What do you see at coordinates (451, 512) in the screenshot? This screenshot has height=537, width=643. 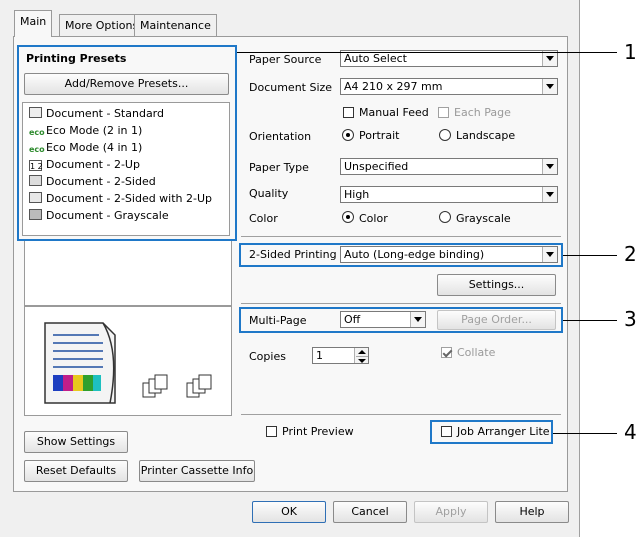 I see `apply-button: Apply` at bounding box center [451, 512].